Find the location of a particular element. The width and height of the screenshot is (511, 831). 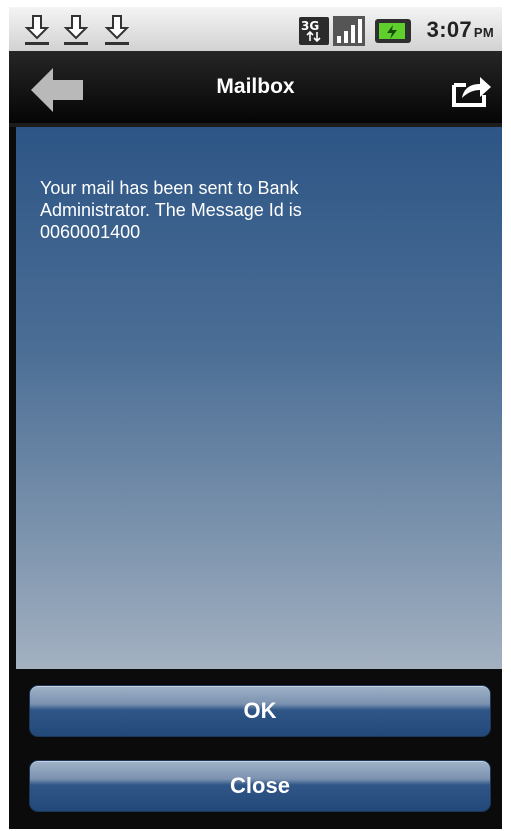

3g-icon: 3G is located at coordinates (314, 31).